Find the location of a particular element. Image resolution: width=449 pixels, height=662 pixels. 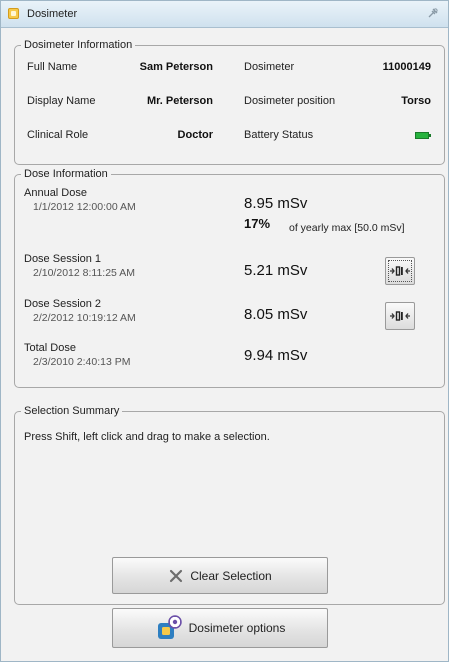

battery-full-icon is located at coordinates (423, 135).